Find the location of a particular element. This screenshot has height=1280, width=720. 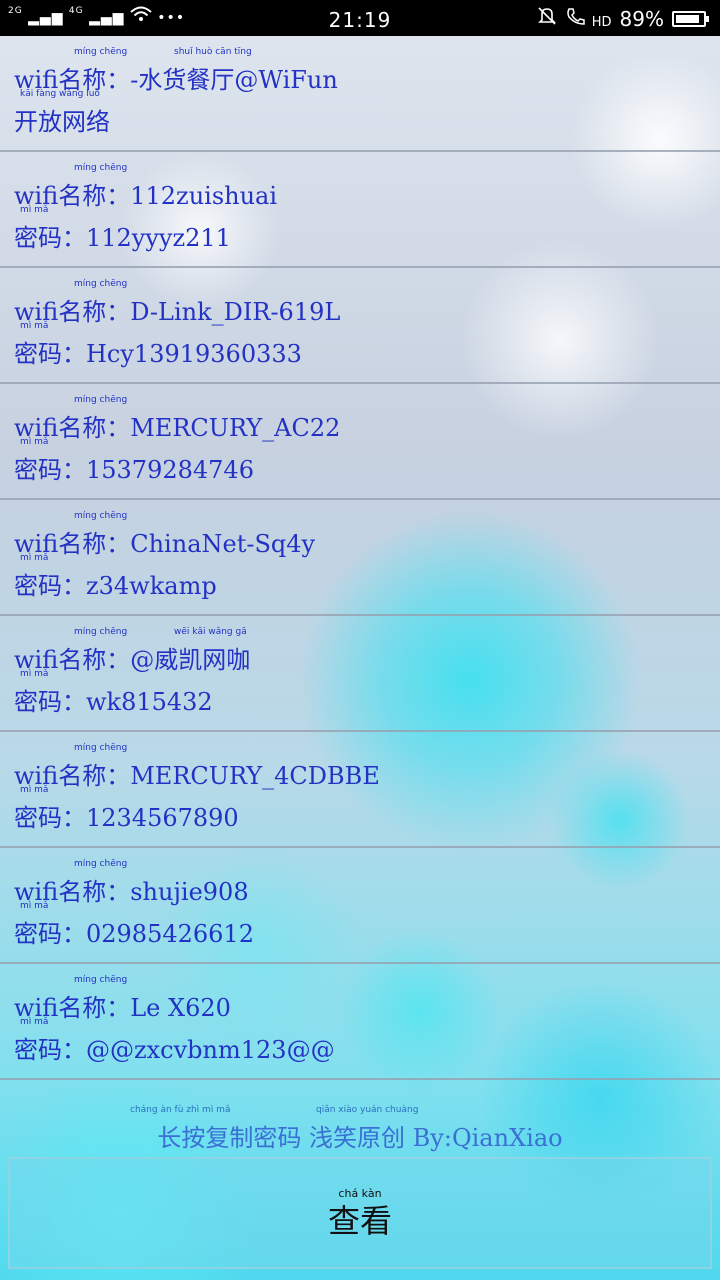

view-button: chá kàn 查看 is located at coordinates (360, 1213).